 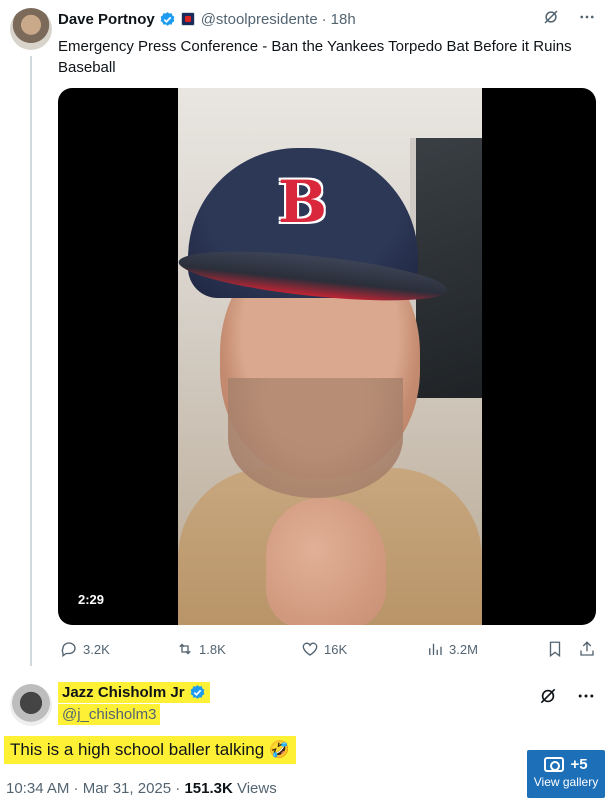 I want to click on reply-views-label: Views, so click(x=254, y=788).